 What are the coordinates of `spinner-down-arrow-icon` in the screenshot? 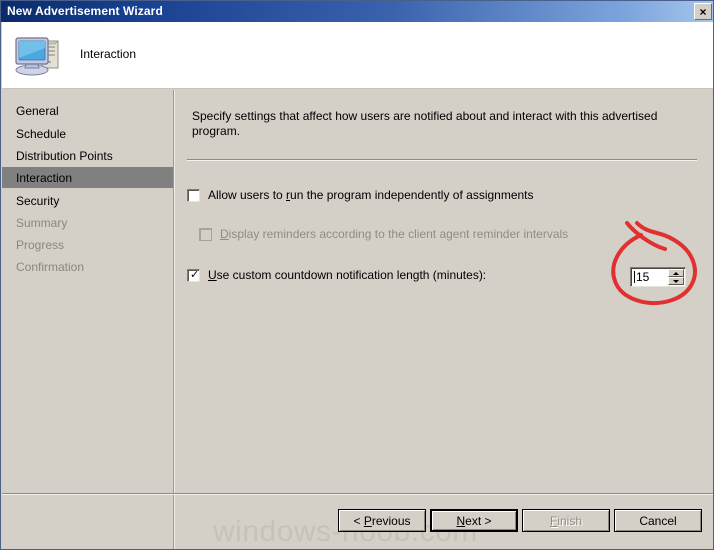 It's located at (676, 281).